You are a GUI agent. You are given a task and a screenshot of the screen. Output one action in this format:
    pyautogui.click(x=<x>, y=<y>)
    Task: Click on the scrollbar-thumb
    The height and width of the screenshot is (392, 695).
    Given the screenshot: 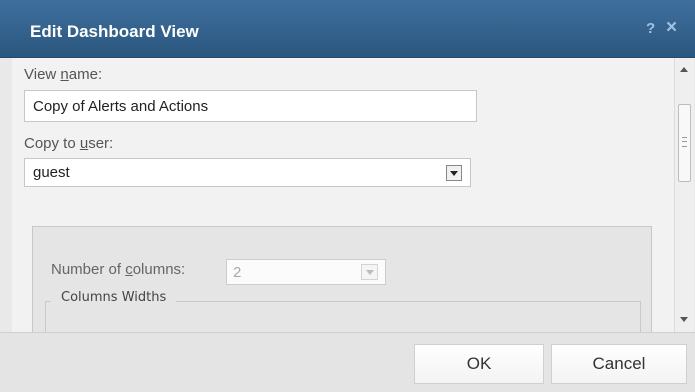 What is the action you would take?
    pyautogui.click(x=684, y=143)
    